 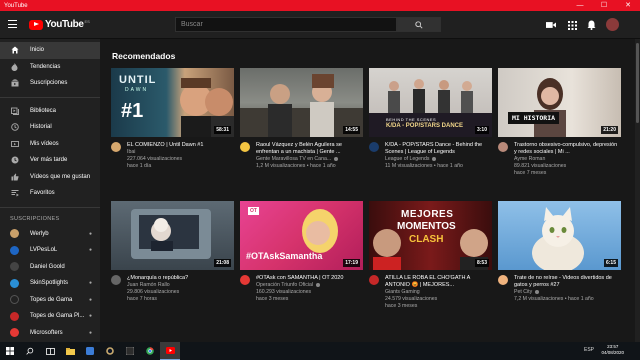 I want to click on video-title: ¿Monarquía o república?, so click(x=180, y=278).